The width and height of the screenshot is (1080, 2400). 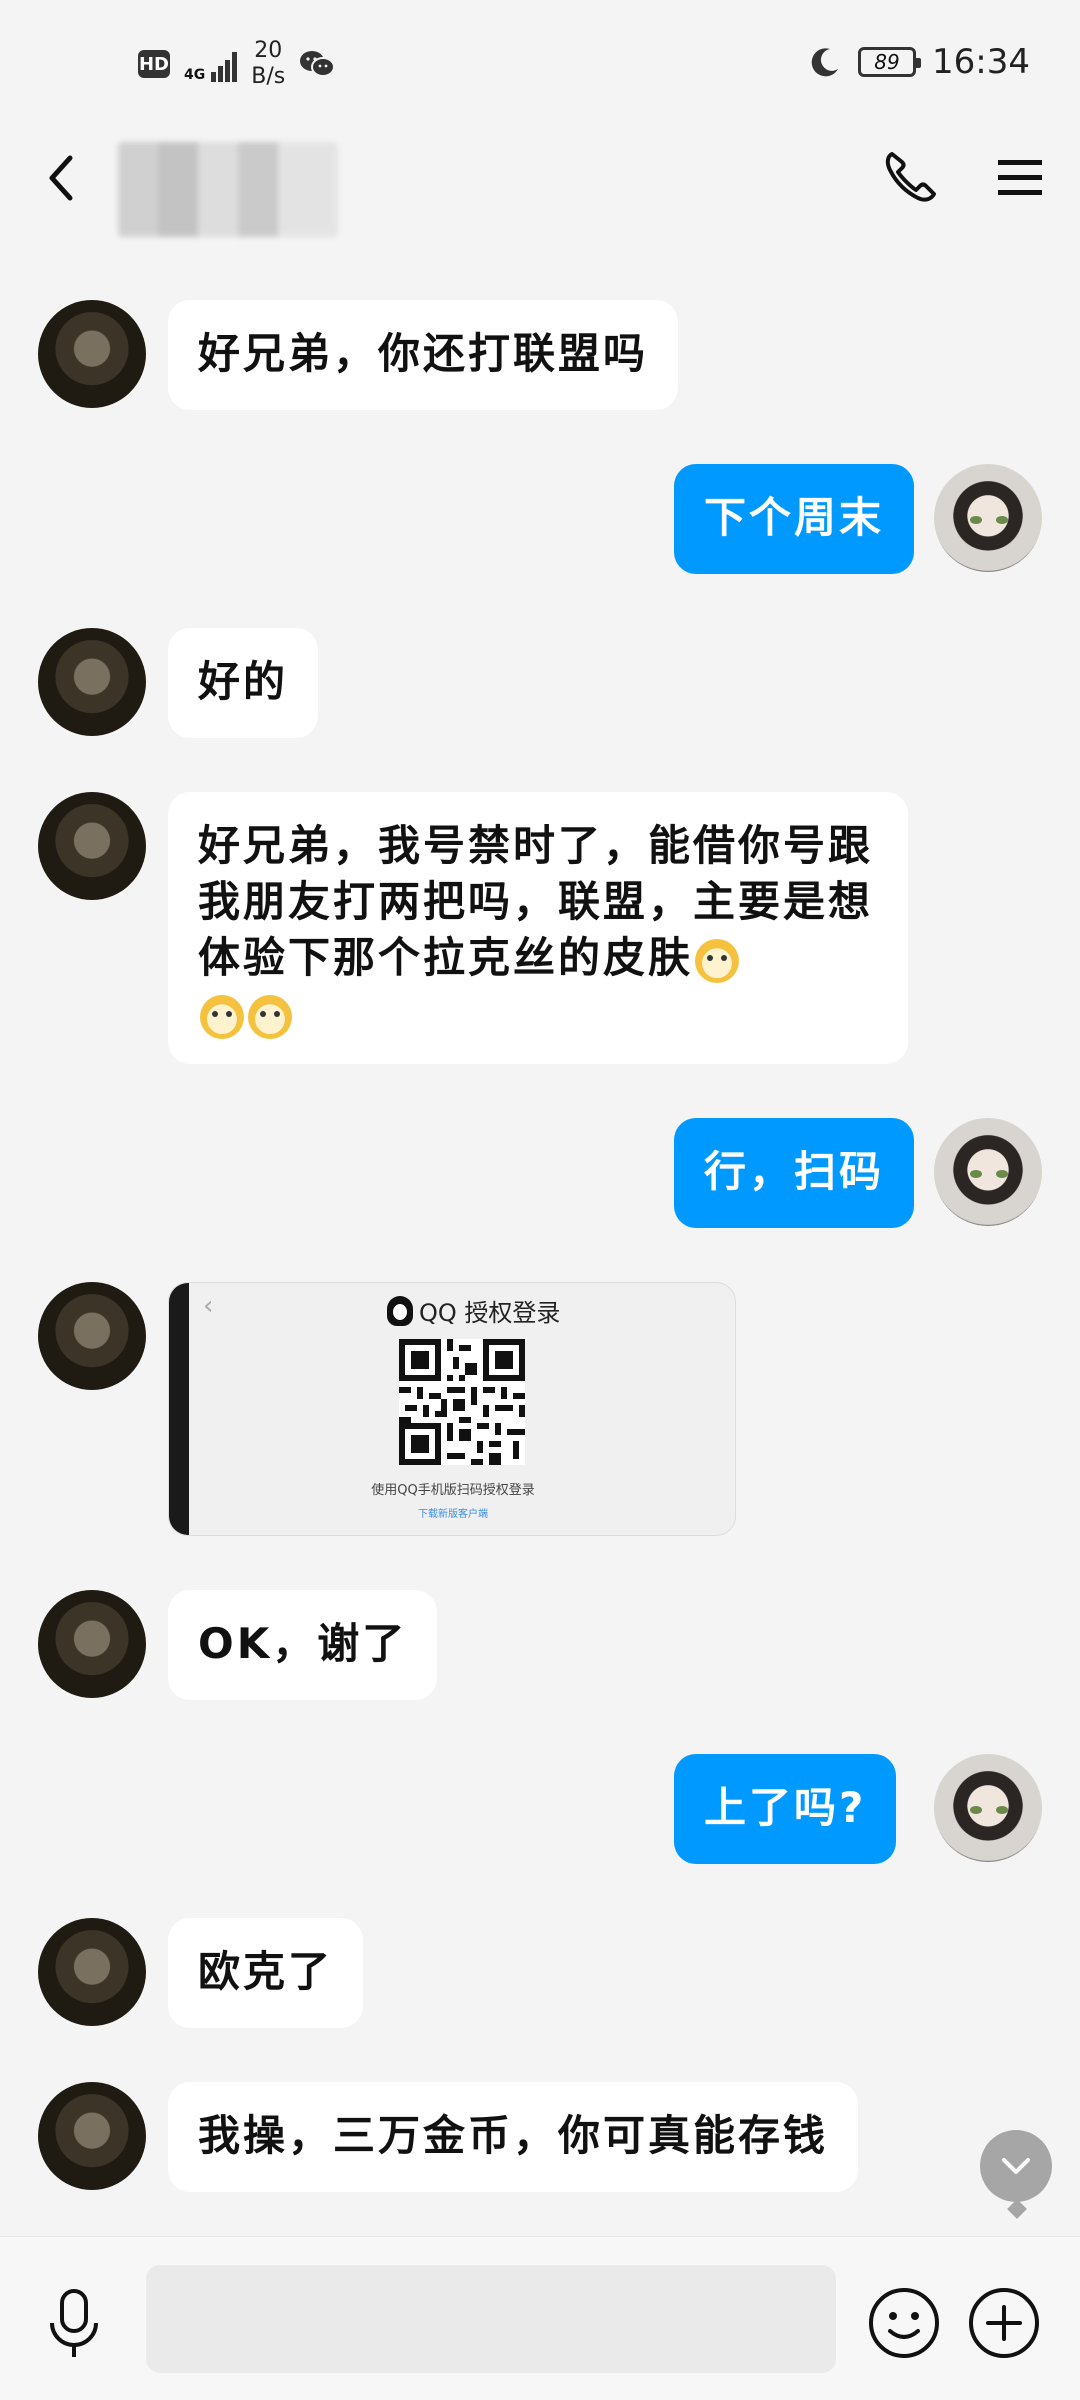 I want to click on message-bubble: 行，扫码, so click(x=794, y=1173).